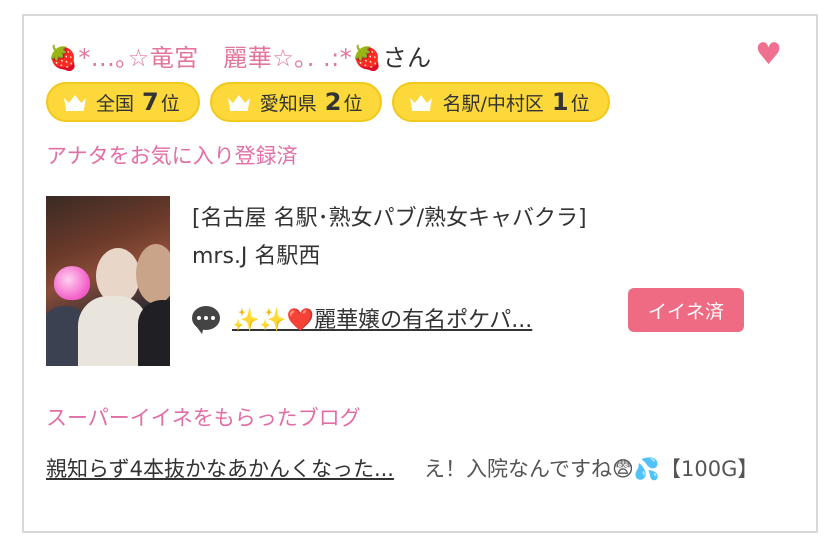  I want to click on rank-area: 愛知県, so click(288, 103).